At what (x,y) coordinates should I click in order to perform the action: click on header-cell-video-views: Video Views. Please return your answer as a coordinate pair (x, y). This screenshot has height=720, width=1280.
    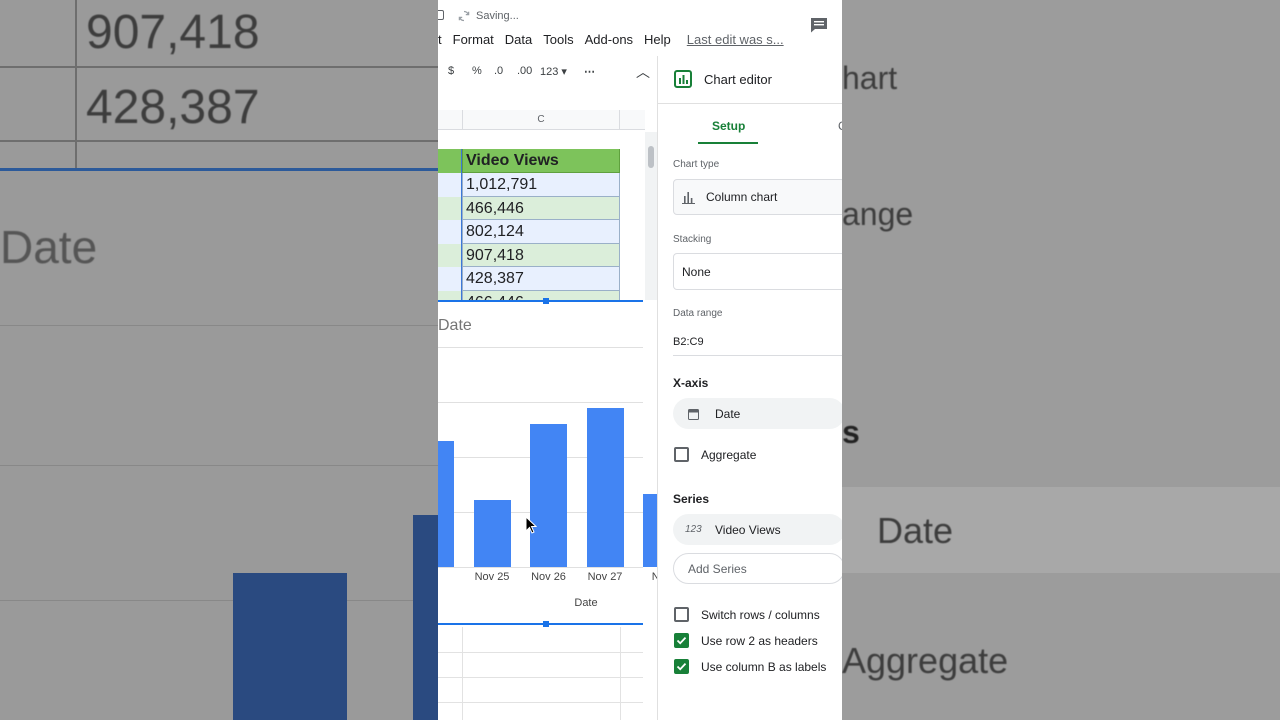
    Looking at the image, I should click on (541, 161).